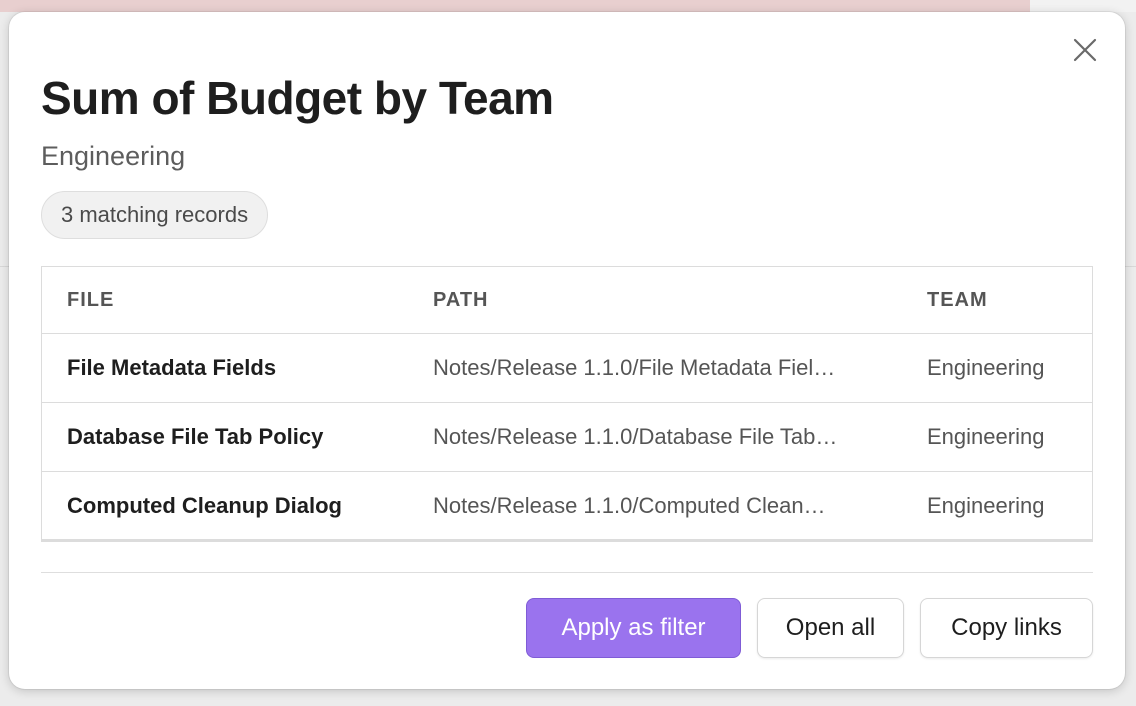 The height and width of the screenshot is (706, 1136). I want to click on backdrop-top-strip, so click(515, 6).